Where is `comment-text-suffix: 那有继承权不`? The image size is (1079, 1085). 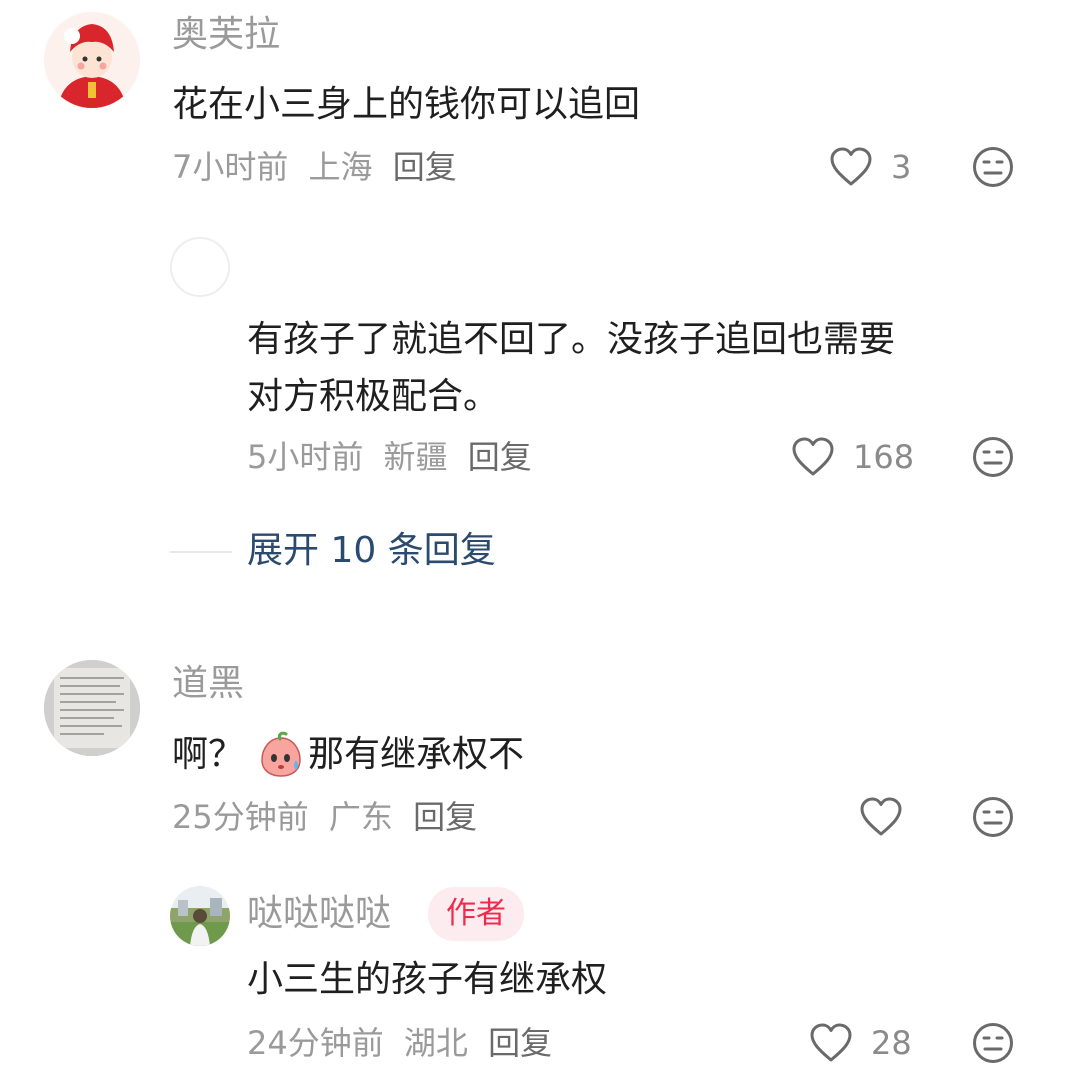 comment-text-suffix: 那有继承权不 is located at coordinates (416, 754).